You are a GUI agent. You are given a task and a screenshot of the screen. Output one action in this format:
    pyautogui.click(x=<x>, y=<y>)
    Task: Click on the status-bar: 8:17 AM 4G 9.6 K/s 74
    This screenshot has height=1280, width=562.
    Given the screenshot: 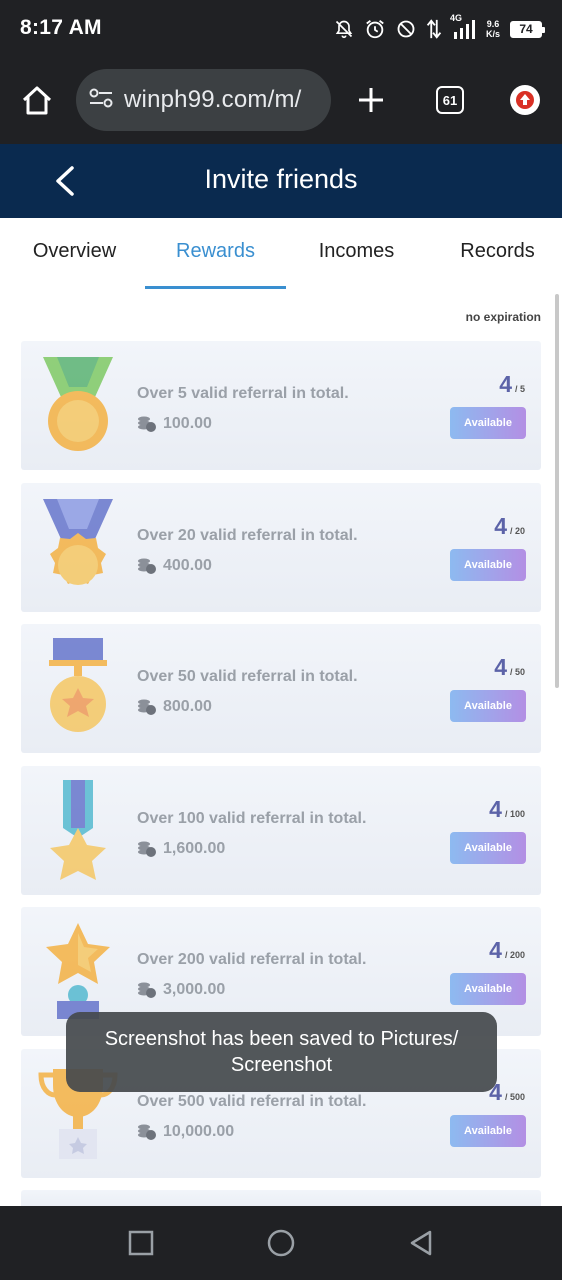 What is the action you would take?
    pyautogui.click(x=281, y=29)
    